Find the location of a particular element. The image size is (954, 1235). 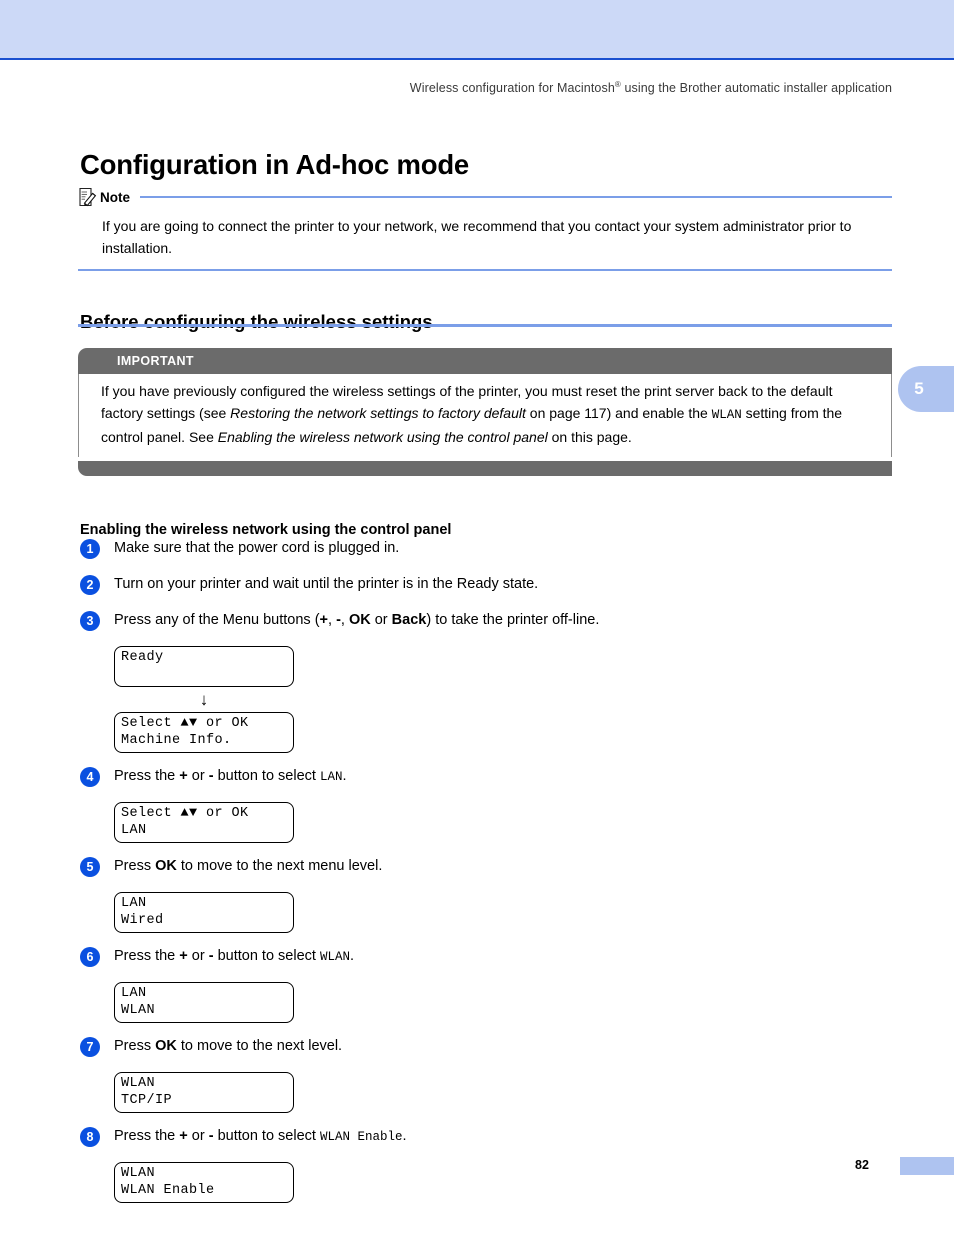

step-text-part: to move to the next menu level. is located at coordinates (279, 866).